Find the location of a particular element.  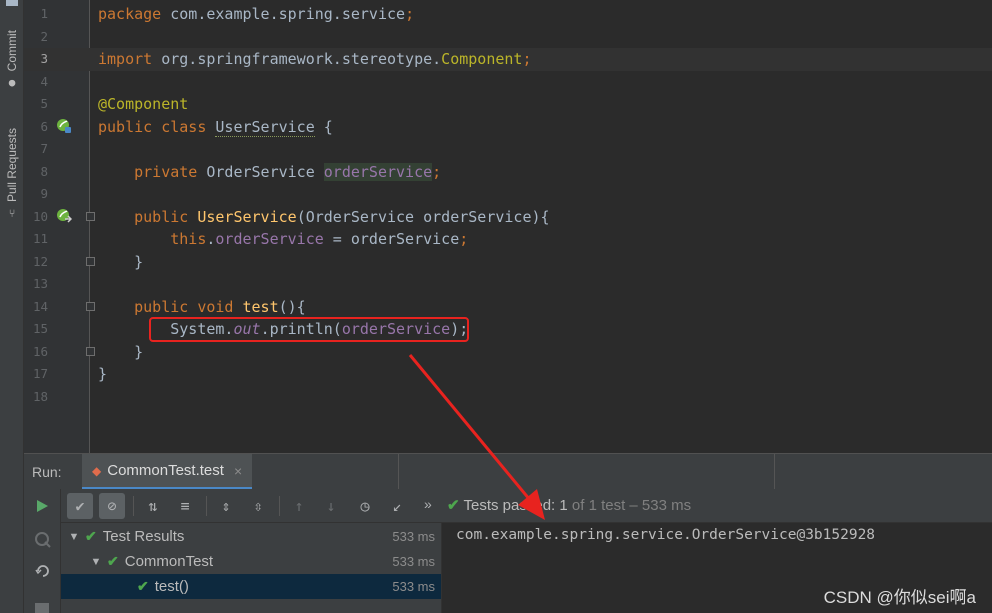

code-line-14: 14 public void test(){ is located at coordinates (508, 307).